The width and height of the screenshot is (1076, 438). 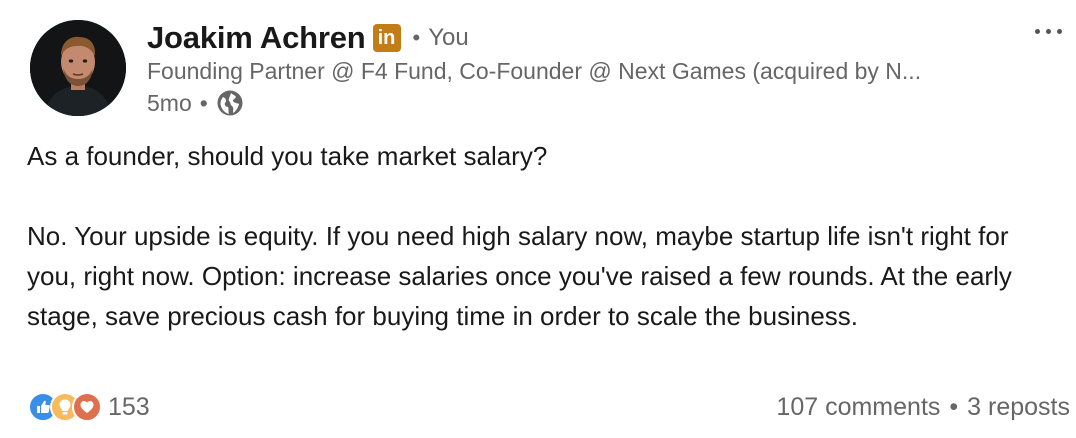 What do you see at coordinates (386, 38) in the screenshot?
I see `linkedin-premium-badge: in` at bounding box center [386, 38].